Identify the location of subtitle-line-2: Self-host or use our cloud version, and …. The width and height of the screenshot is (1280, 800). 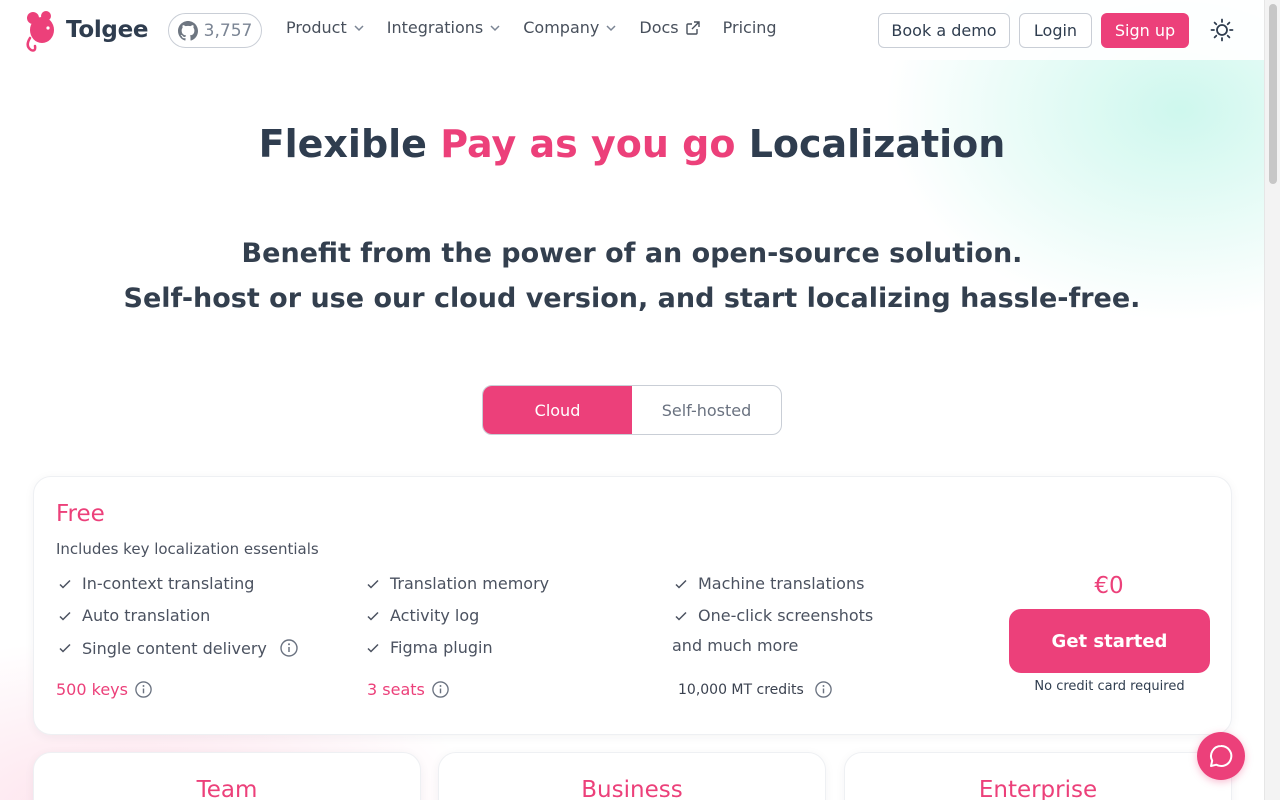
(632, 298).